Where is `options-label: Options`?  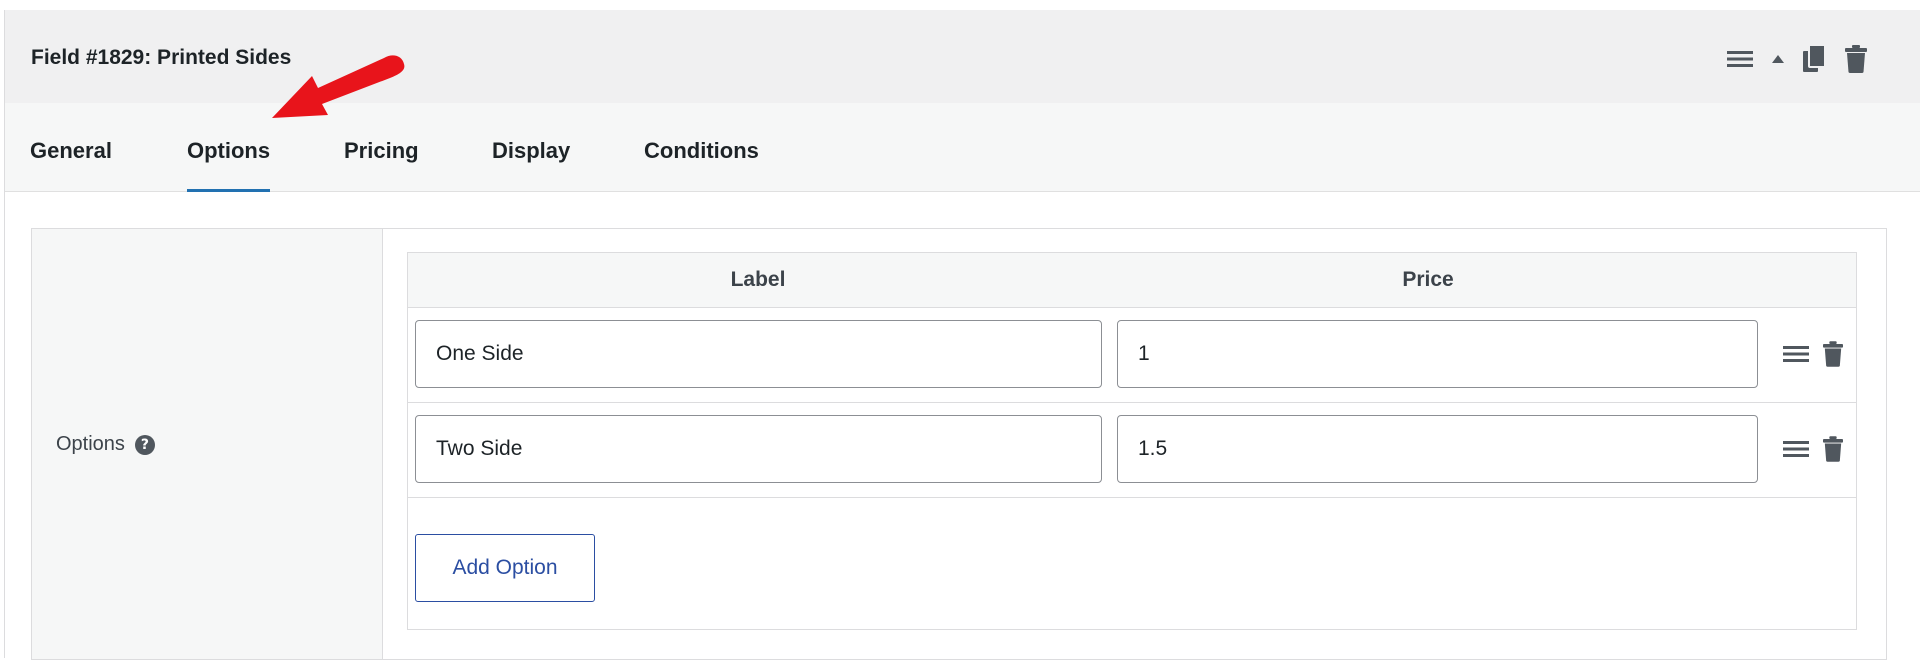 options-label: Options is located at coordinates (90, 444).